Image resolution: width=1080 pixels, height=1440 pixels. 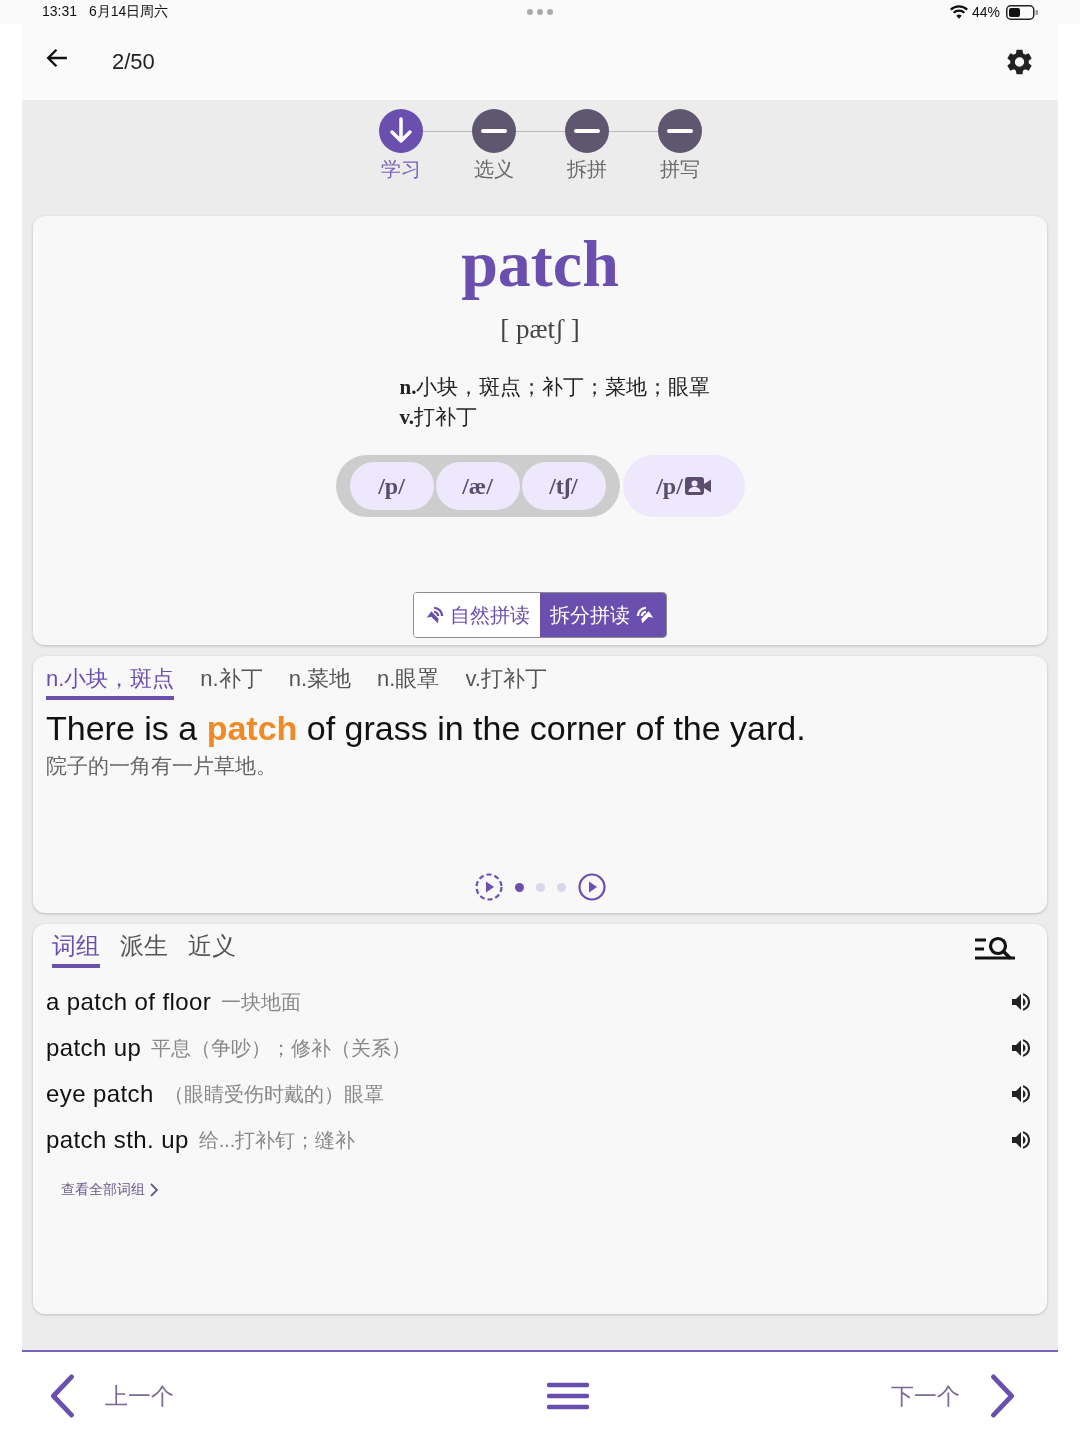 I want to click on dashed-play-icon, so click(x=488, y=887).